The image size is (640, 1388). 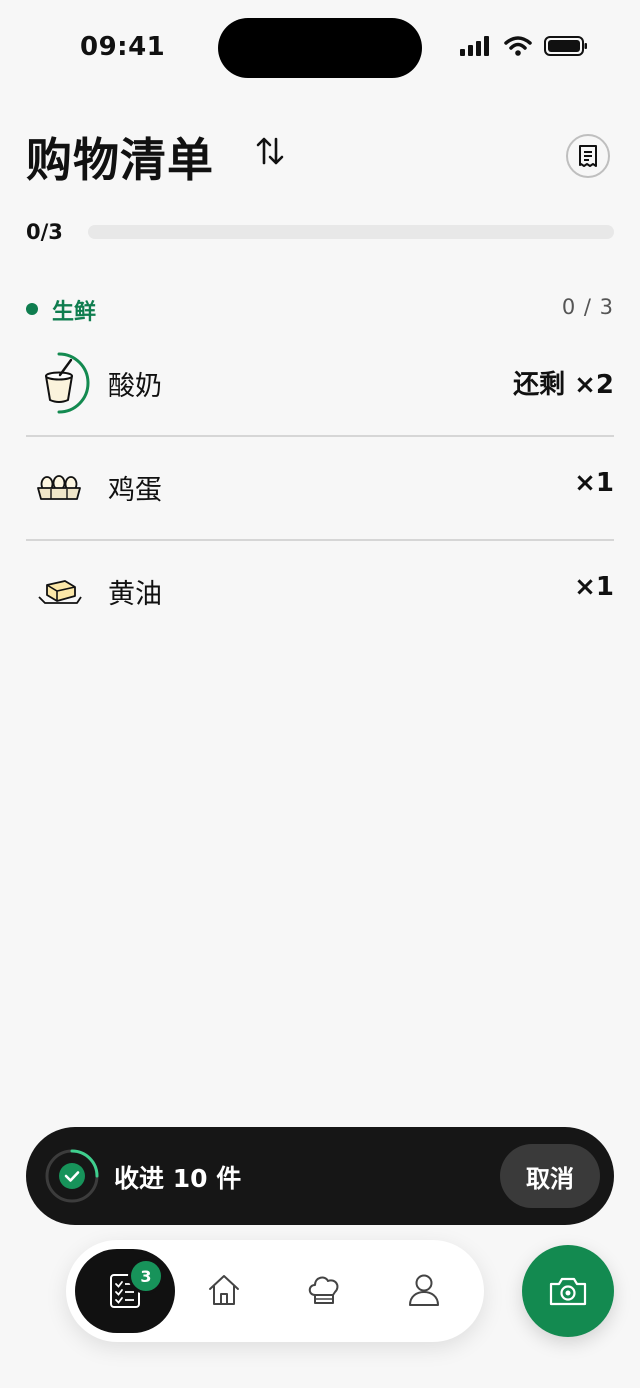 I want to click on list-item-butter: 黄油 ×1, so click(x=320, y=592).